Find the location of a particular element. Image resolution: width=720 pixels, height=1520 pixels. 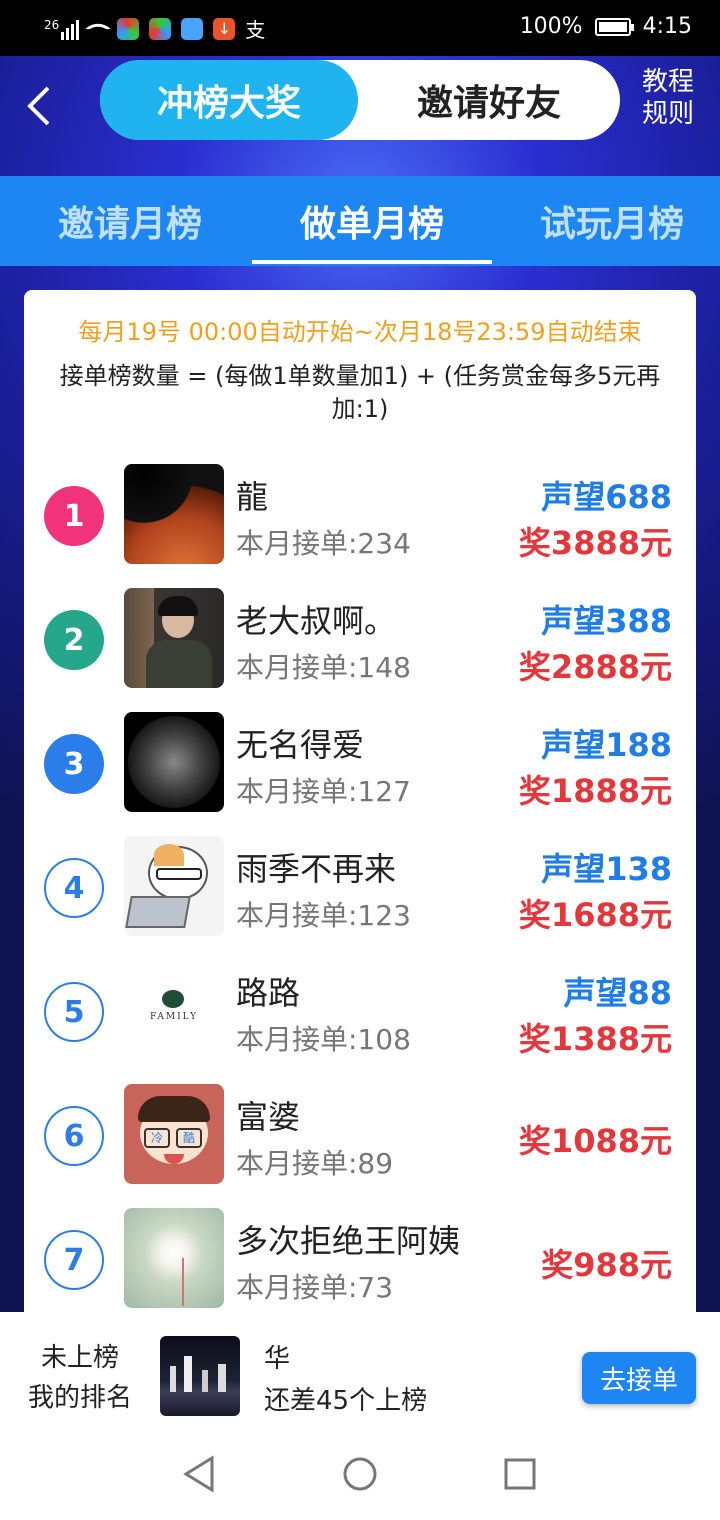

rank-badge: 5 is located at coordinates (74, 1012).